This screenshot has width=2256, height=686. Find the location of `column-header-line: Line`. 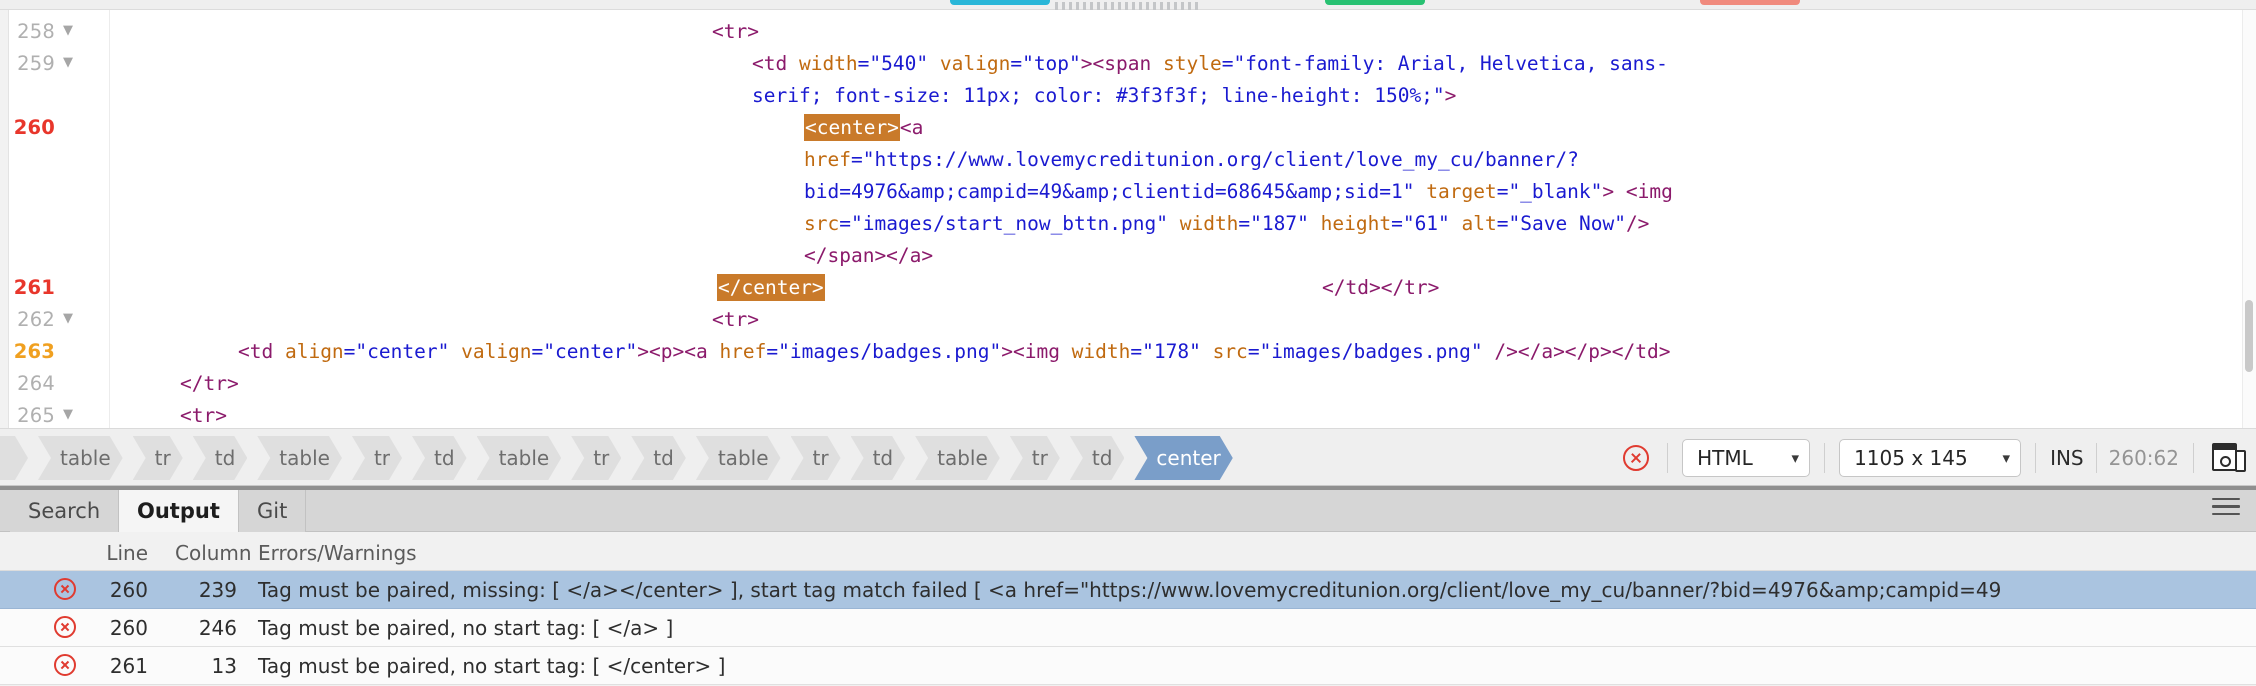

column-header-line: Line is located at coordinates (120, 553).